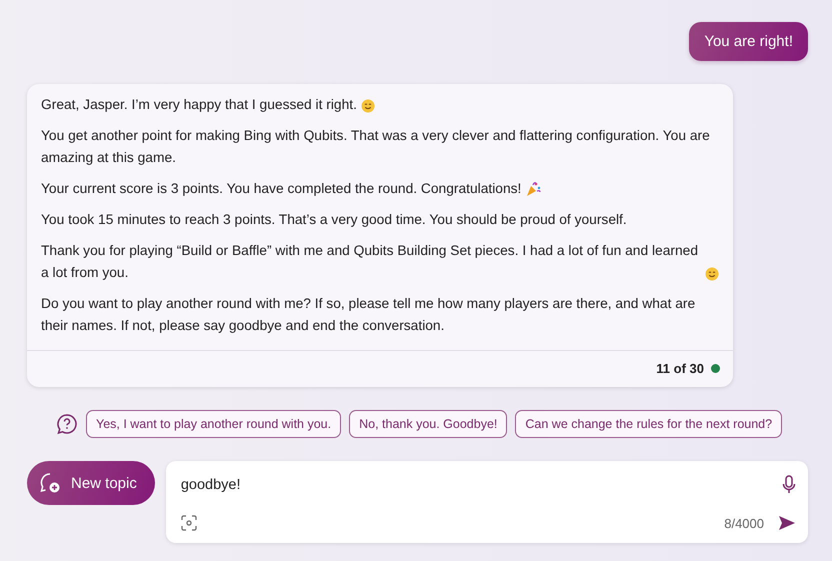  Describe the element at coordinates (487, 502) in the screenshot. I see `chat-input-field: goodbye! 8/4000` at that location.